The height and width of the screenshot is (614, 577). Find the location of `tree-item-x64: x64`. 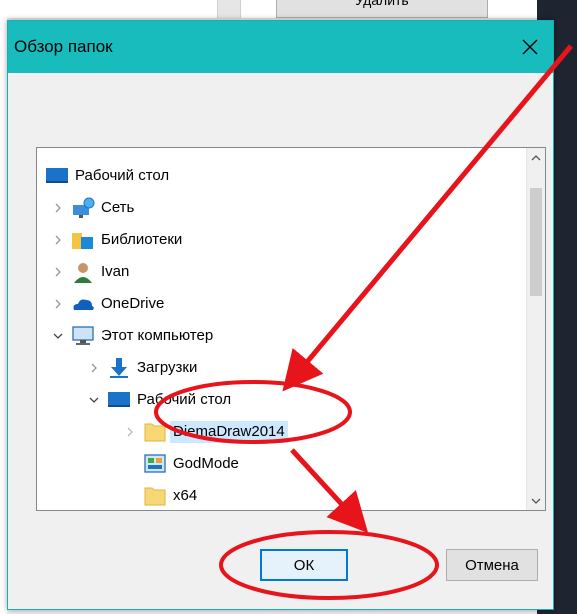

tree-item-x64: x64 is located at coordinates (170, 495).